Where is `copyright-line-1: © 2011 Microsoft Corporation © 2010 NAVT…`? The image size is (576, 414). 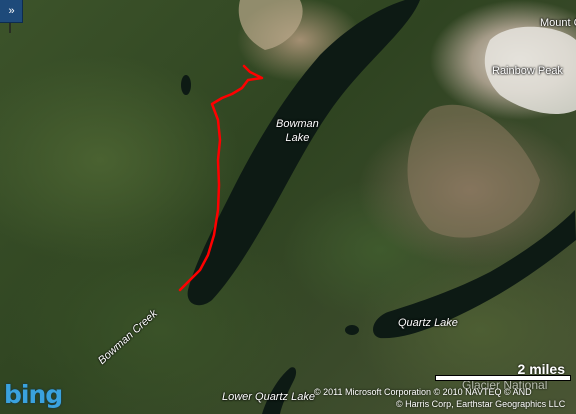 copyright-line-1: © 2011 Microsoft Corporation © 2010 NAVT… is located at coordinates (423, 392).